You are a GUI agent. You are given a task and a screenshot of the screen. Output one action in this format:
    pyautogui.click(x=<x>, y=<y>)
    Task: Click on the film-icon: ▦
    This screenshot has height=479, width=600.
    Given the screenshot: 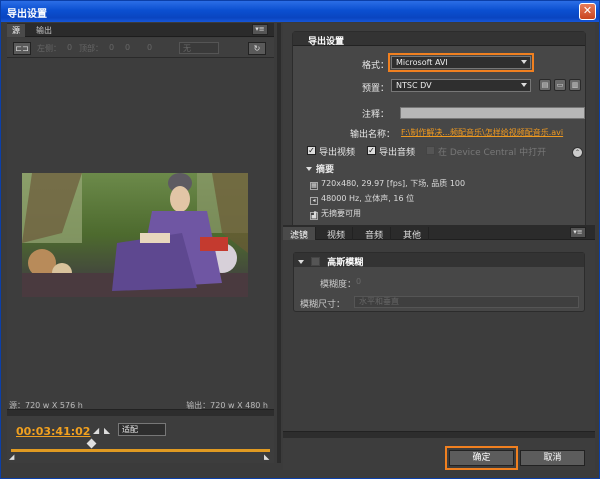 What is the action you would take?
    pyautogui.click(x=314, y=186)
    